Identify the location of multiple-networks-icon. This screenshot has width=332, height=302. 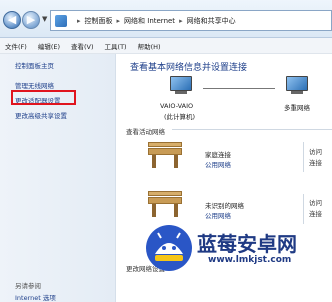
(297, 86).